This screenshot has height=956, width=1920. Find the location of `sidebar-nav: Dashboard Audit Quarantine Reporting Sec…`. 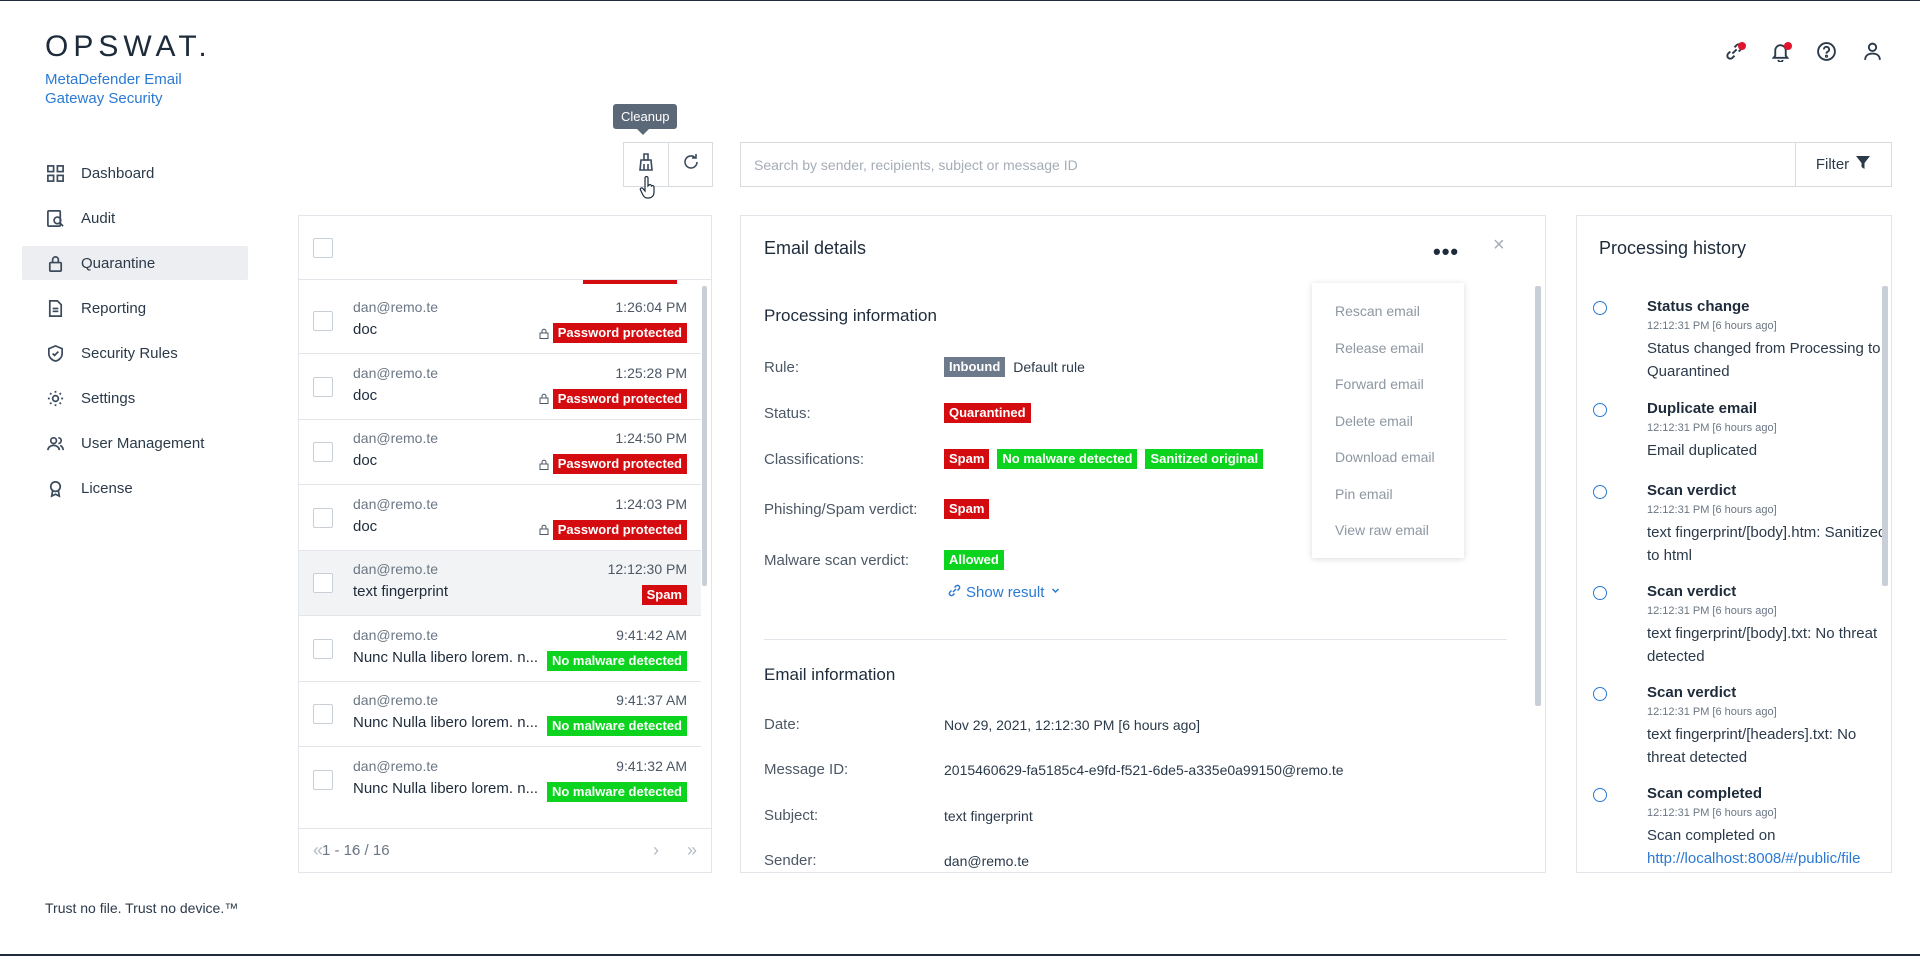

sidebar-nav: Dashboard Audit Quarantine Reporting Sec… is located at coordinates (135, 336).